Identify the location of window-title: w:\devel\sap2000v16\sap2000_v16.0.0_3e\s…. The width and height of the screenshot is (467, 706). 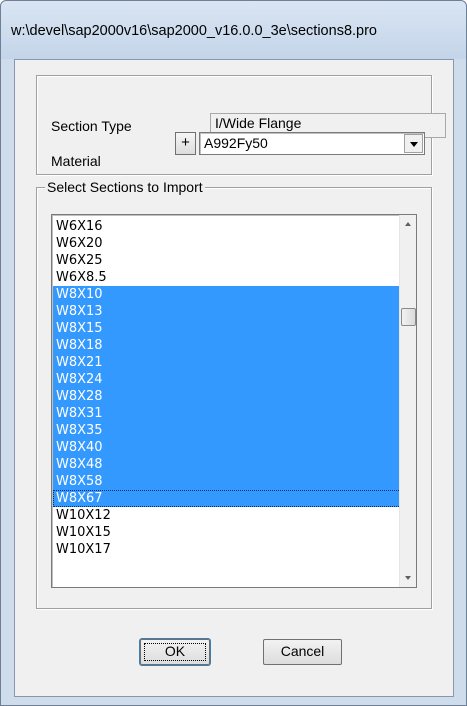
(194, 31).